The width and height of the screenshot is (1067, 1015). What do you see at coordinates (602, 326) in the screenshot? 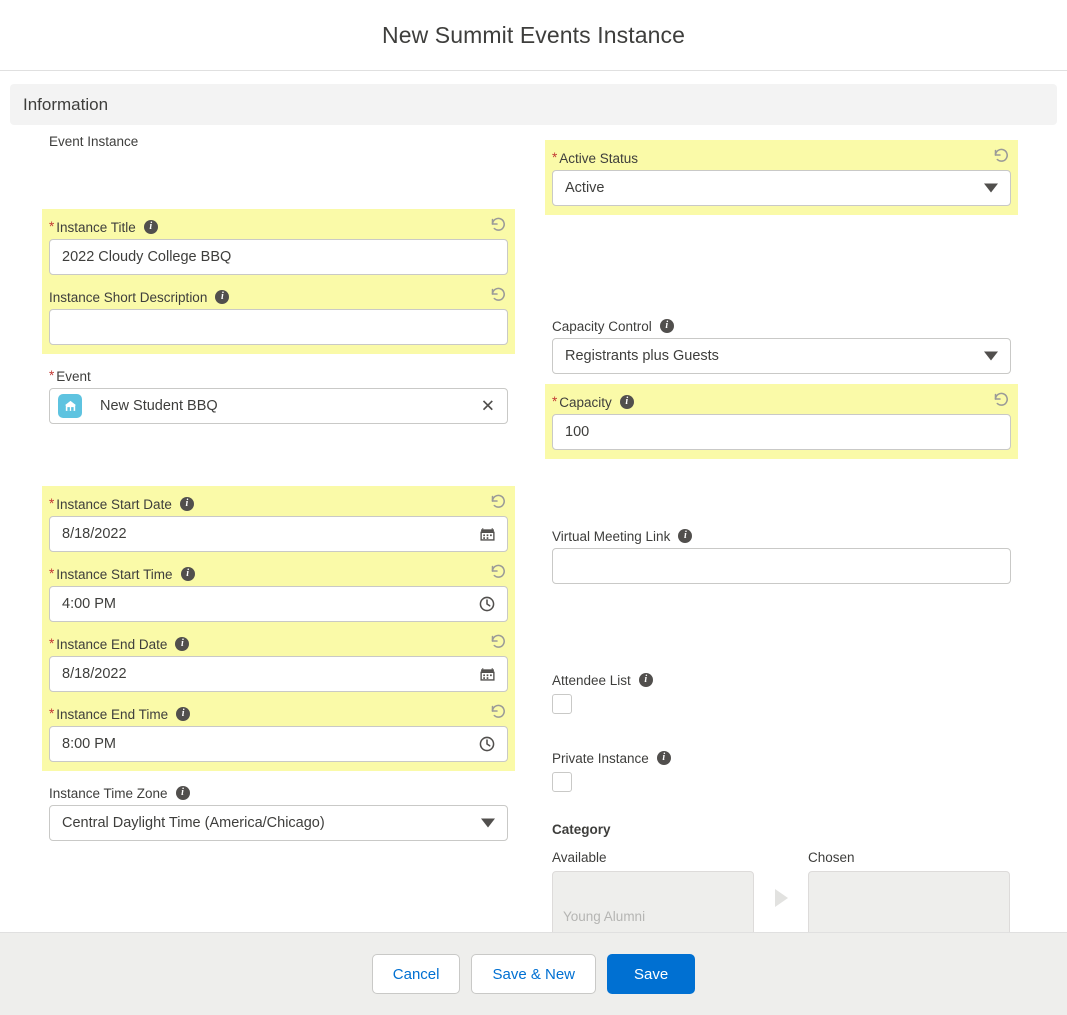
I see `field-label: Capacity Control` at bounding box center [602, 326].